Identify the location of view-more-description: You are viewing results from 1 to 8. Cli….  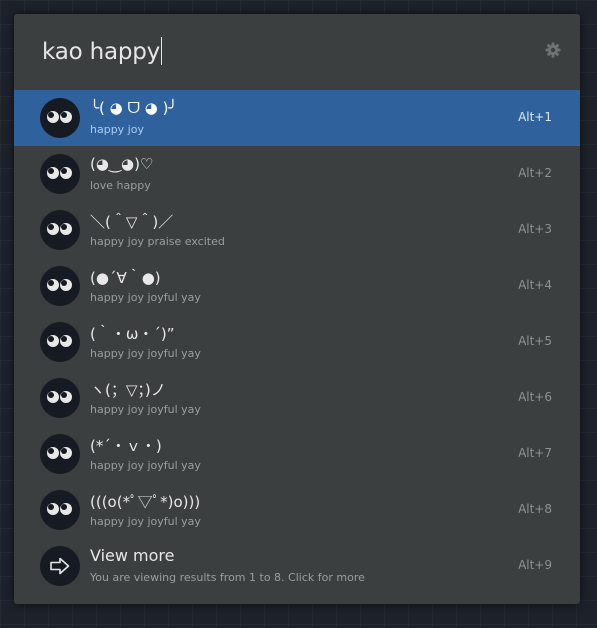
(227, 577).